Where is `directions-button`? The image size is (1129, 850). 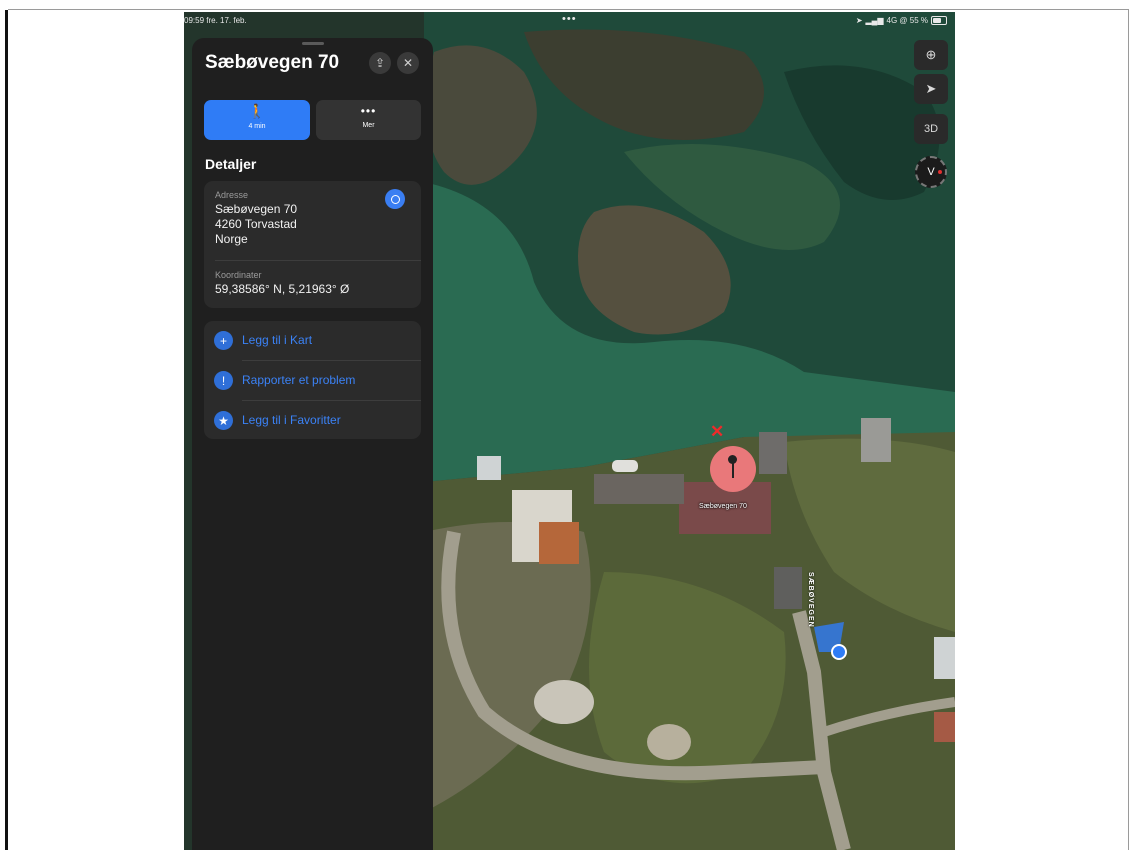 directions-button is located at coordinates (395, 199).